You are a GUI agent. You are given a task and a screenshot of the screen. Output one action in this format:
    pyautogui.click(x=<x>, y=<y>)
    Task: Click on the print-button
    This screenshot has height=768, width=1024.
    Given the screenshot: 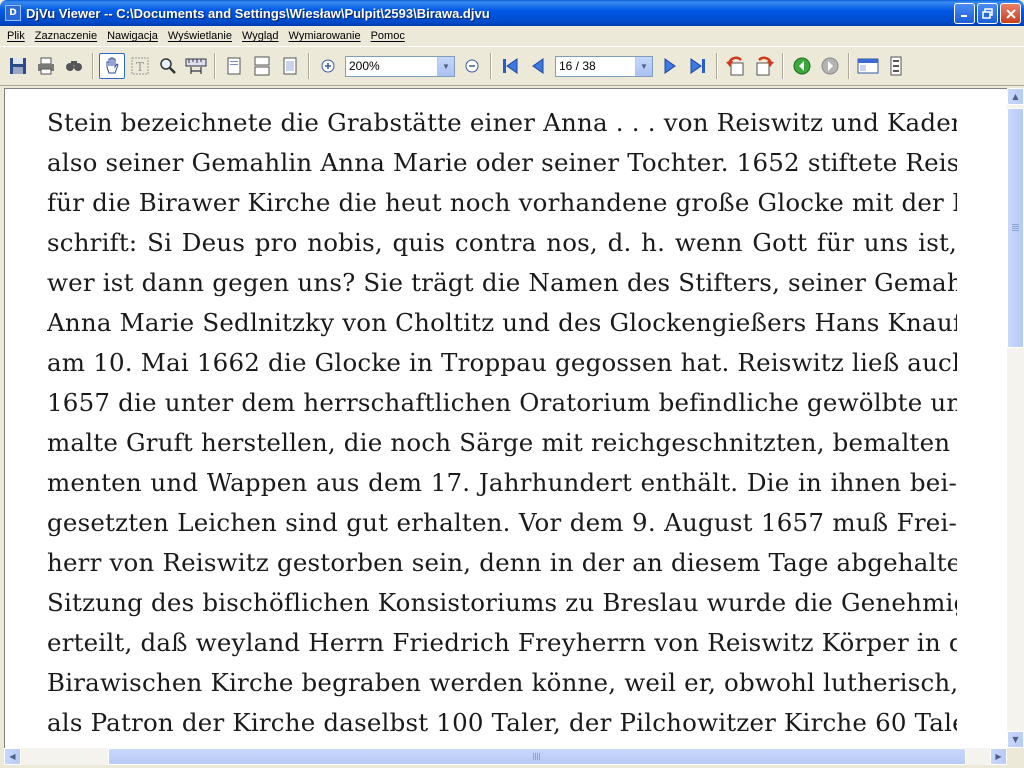 What is the action you would take?
    pyautogui.click(x=46, y=66)
    